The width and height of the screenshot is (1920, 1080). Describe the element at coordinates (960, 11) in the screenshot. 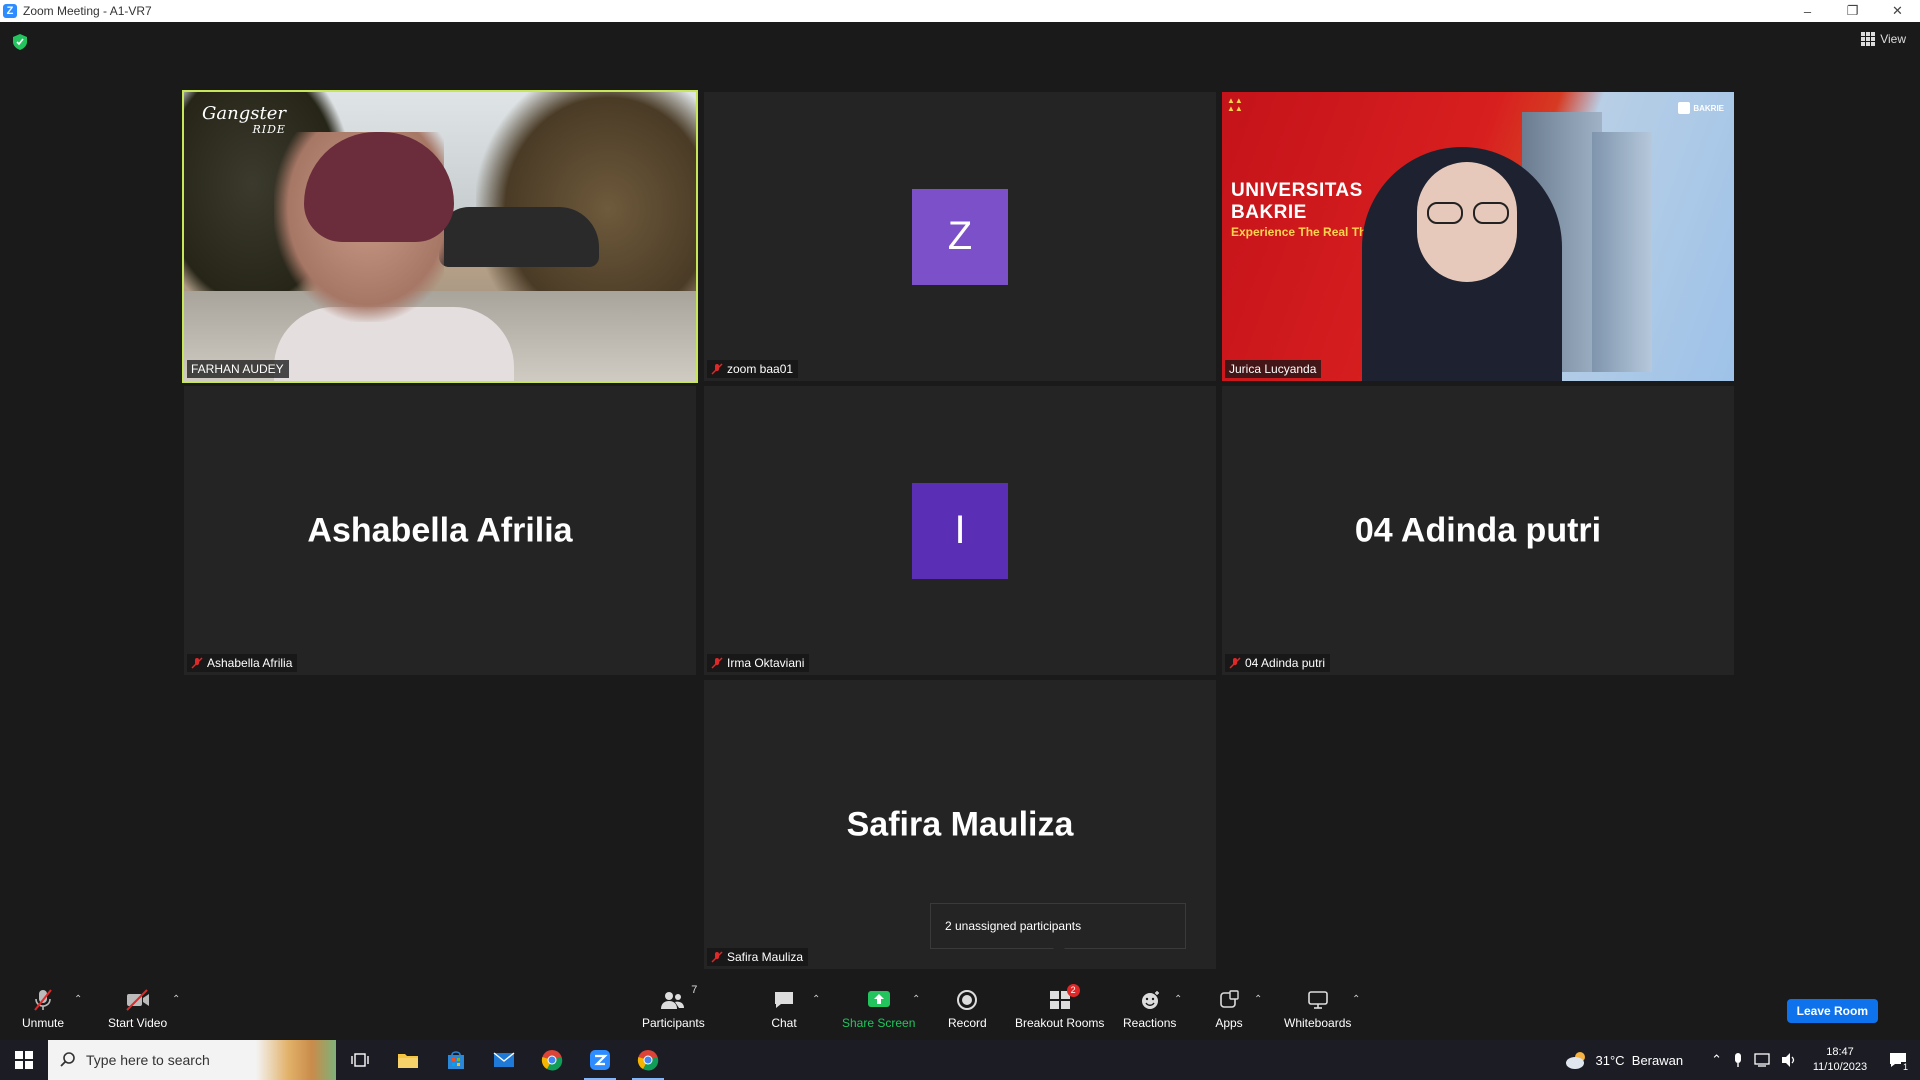

I see `title-bar: Z Zoom Meeting - A1-VR7 – ❐ ✕` at that location.